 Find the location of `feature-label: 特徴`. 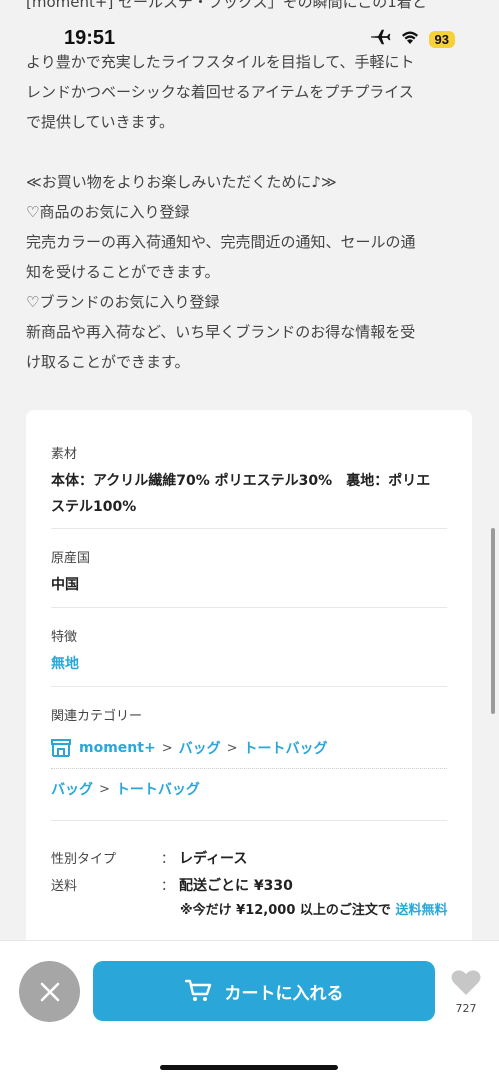

feature-label: 特徴 is located at coordinates (64, 637).